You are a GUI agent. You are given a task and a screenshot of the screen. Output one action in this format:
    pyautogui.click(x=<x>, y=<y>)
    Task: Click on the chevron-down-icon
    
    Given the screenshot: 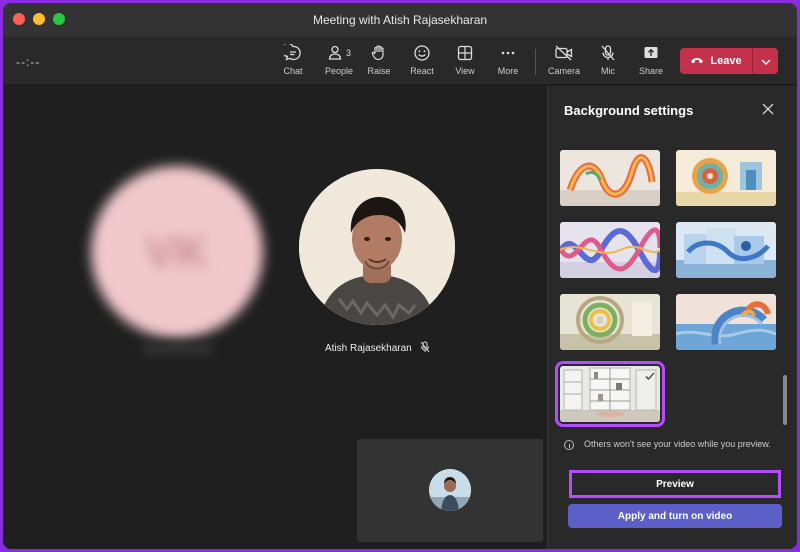 What is the action you would take?
    pyautogui.click(x=766, y=61)
    